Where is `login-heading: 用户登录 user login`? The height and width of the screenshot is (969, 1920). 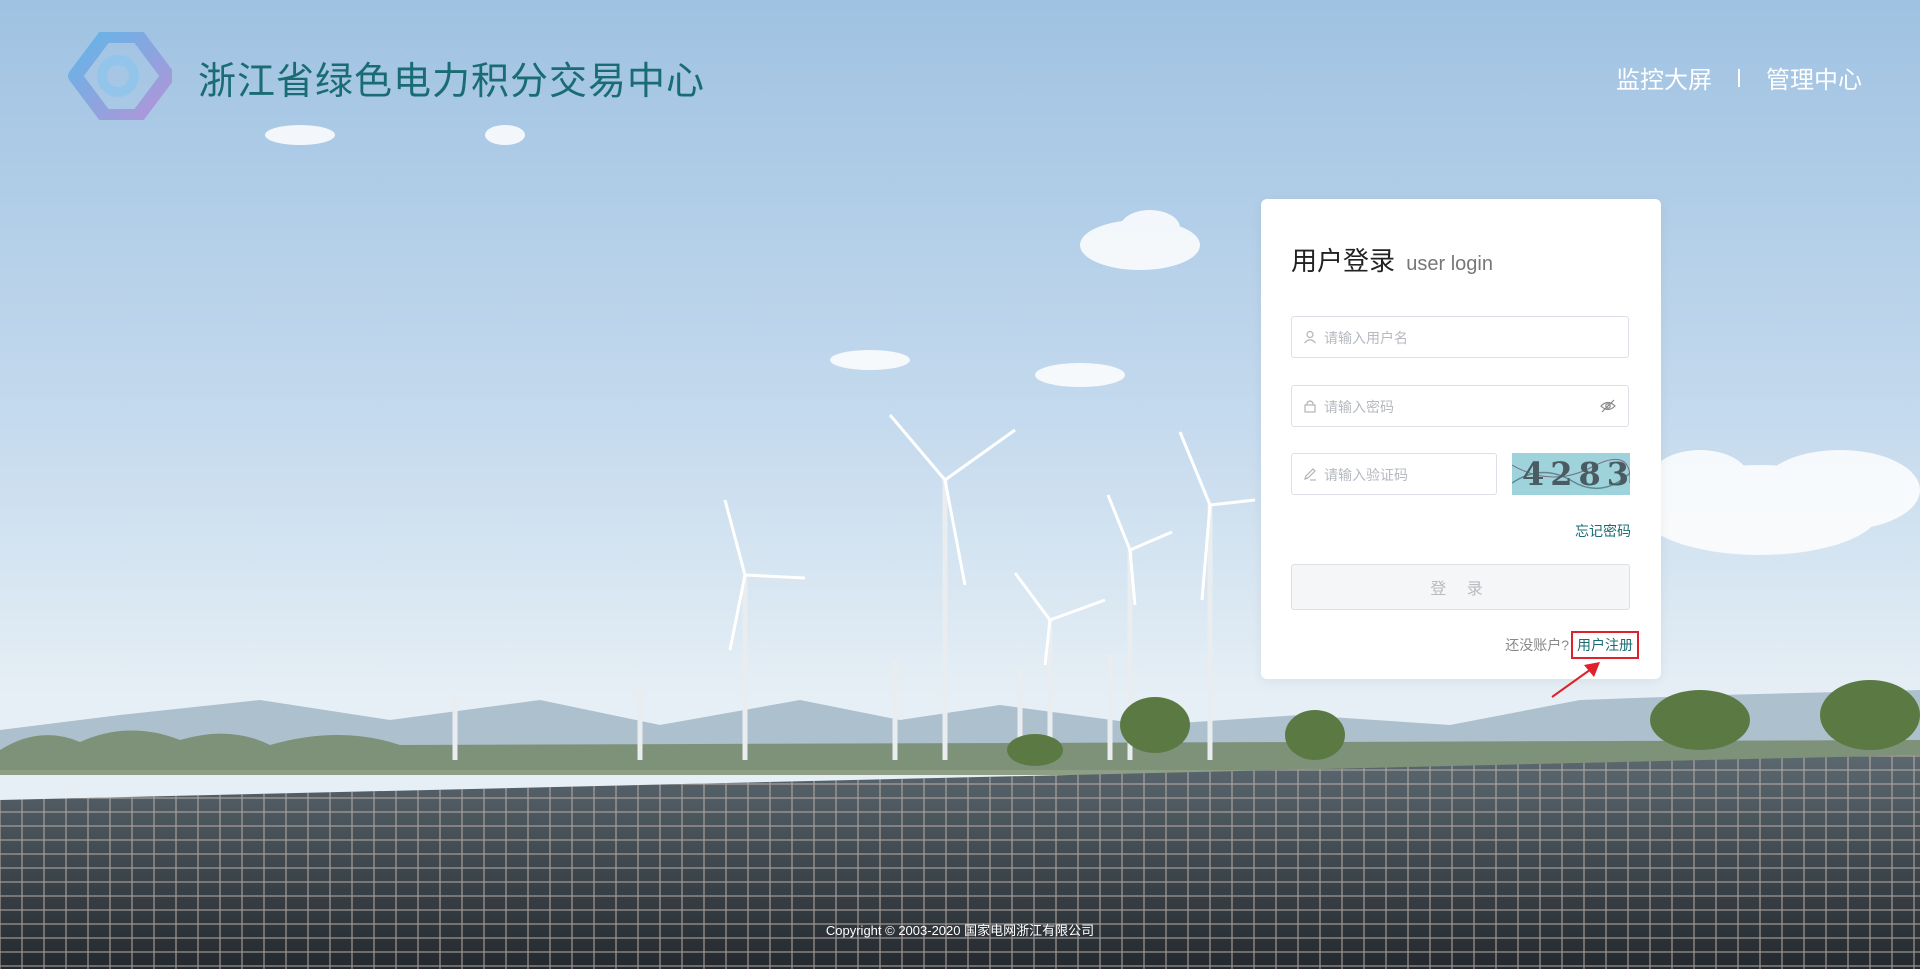 login-heading: 用户登录 user login is located at coordinates (1392, 259).